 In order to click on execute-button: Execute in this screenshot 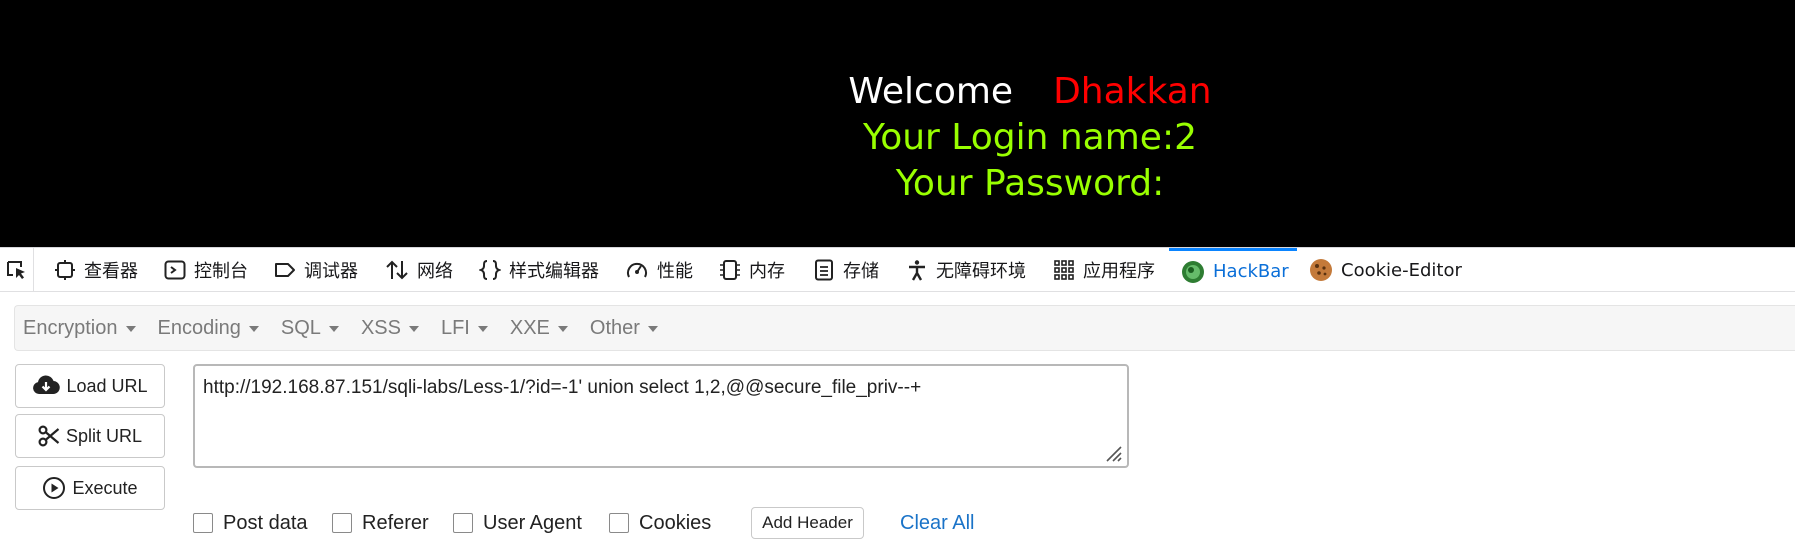, I will do `click(90, 488)`.